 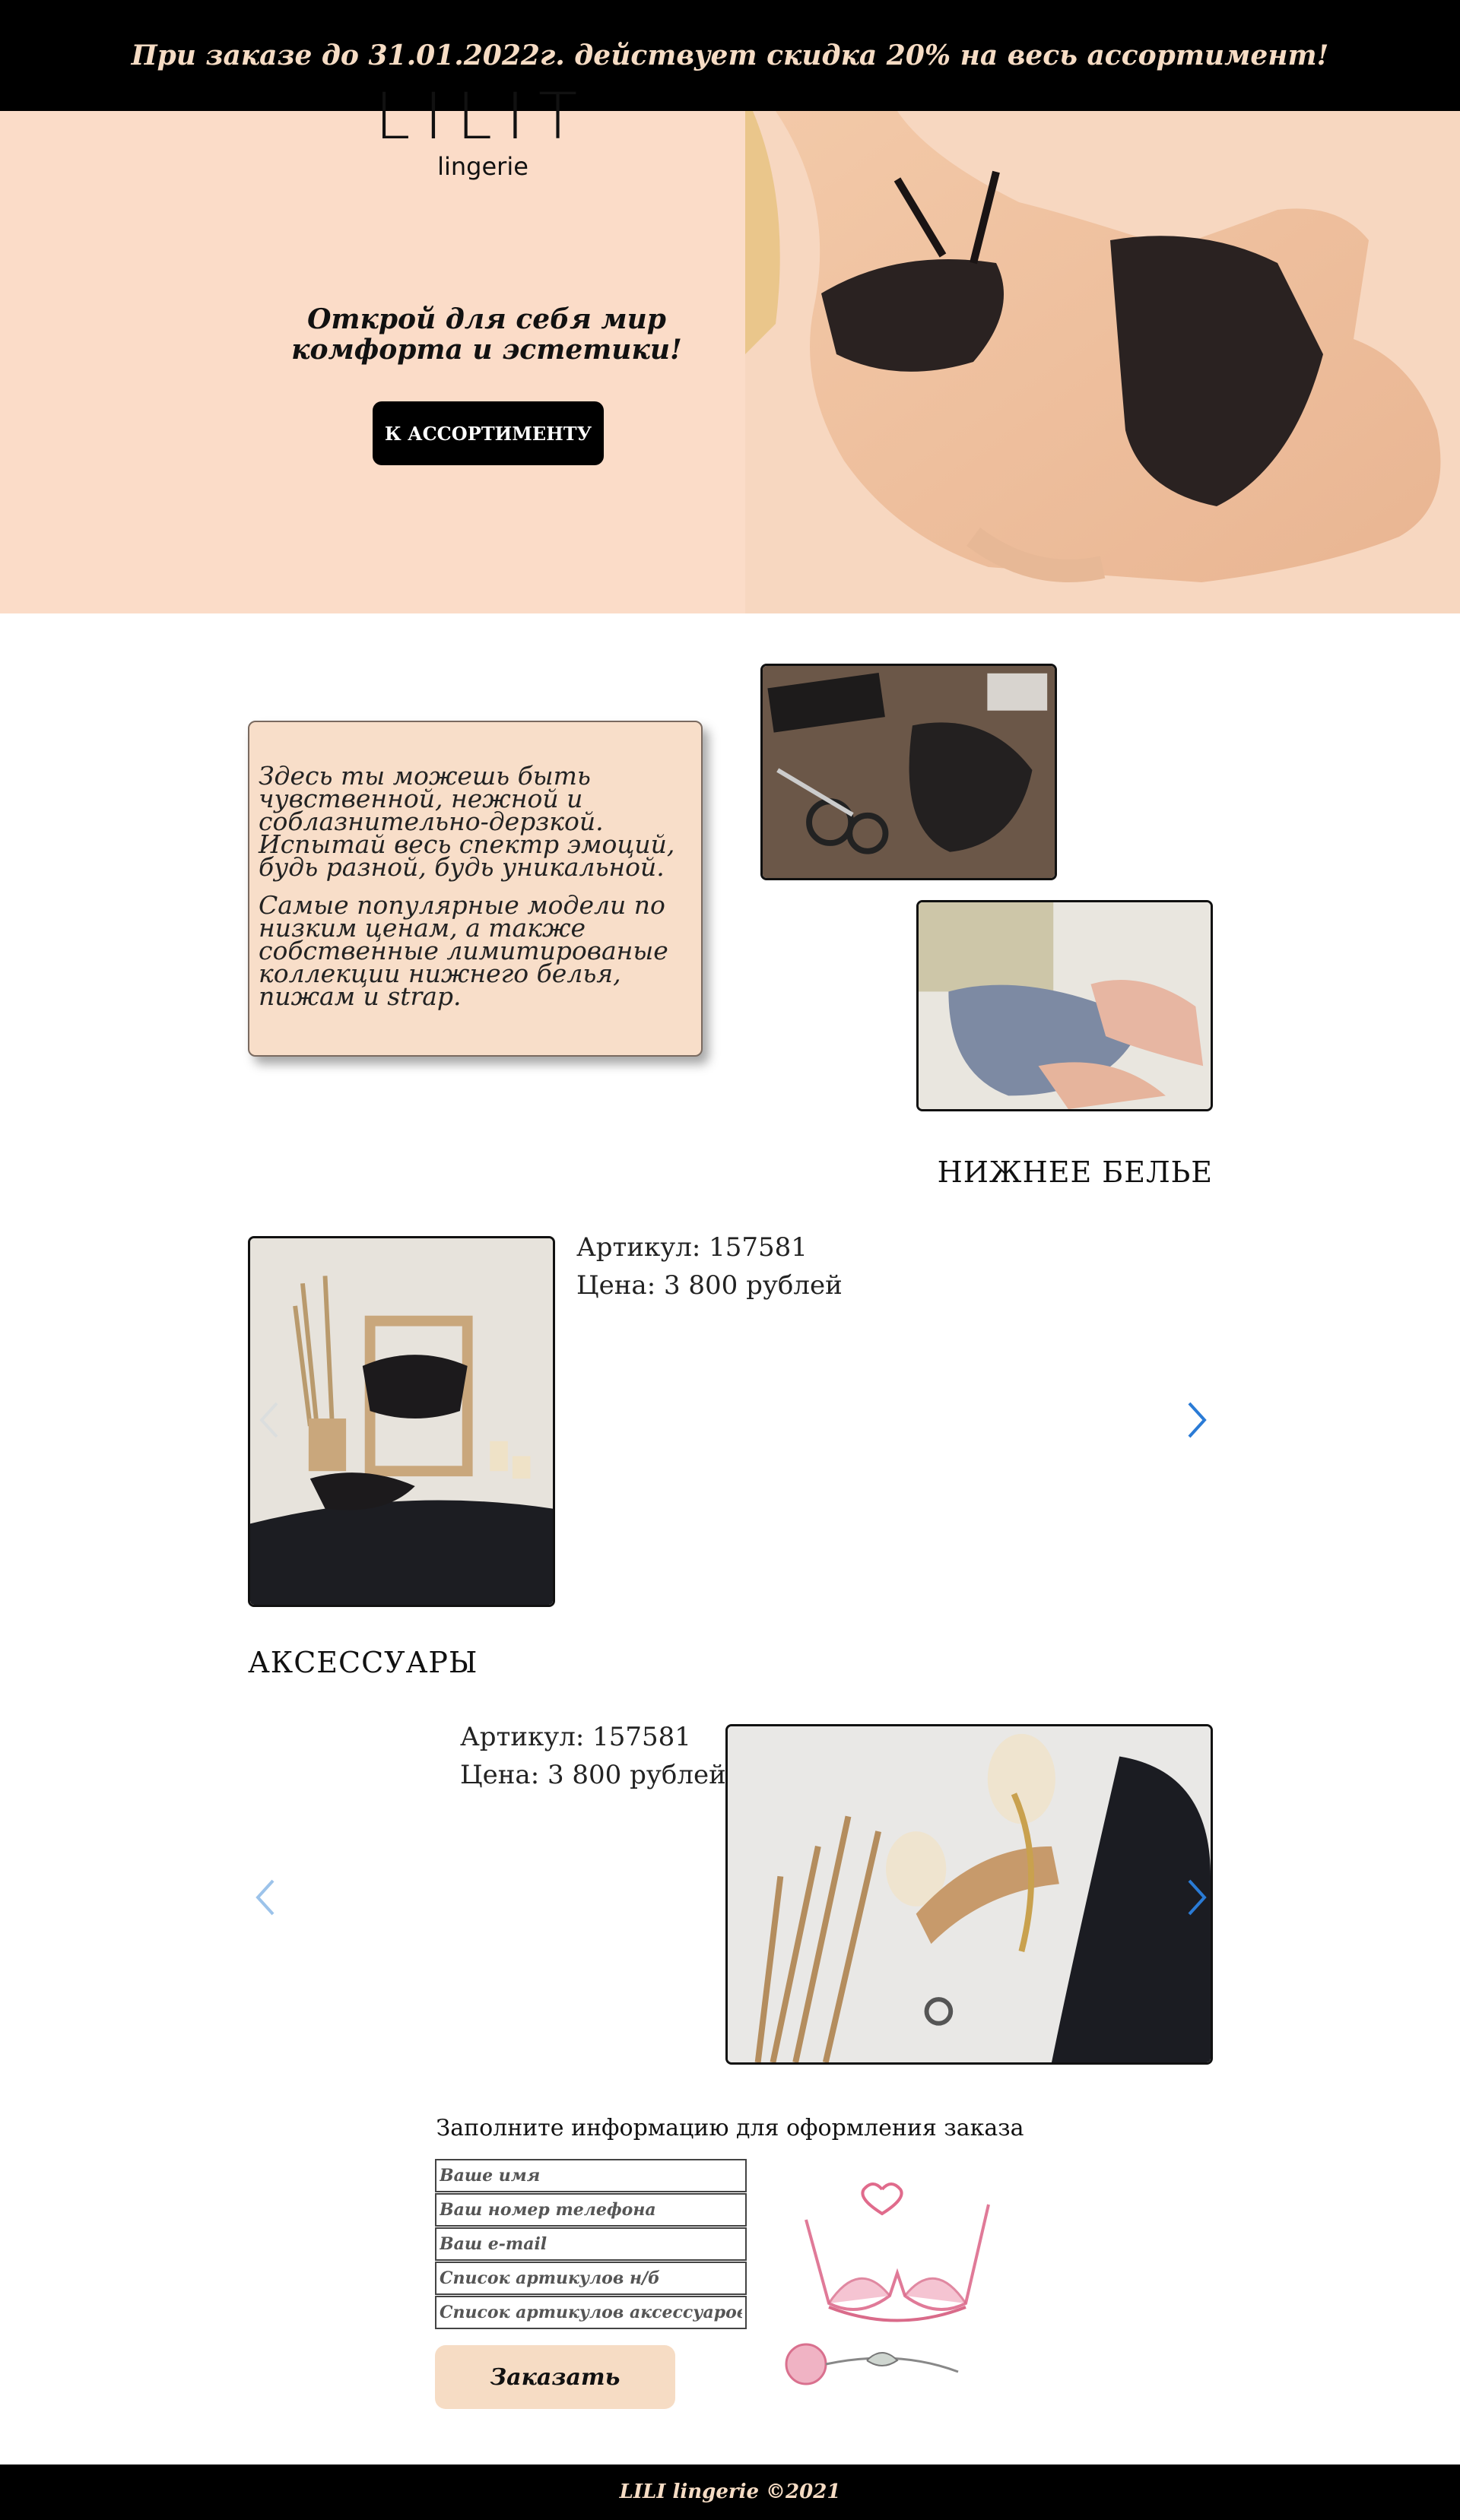 I want to click on lingerie-section-title: НИЖНЕЕ БЕЛЬЕ, so click(x=1075, y=1172).